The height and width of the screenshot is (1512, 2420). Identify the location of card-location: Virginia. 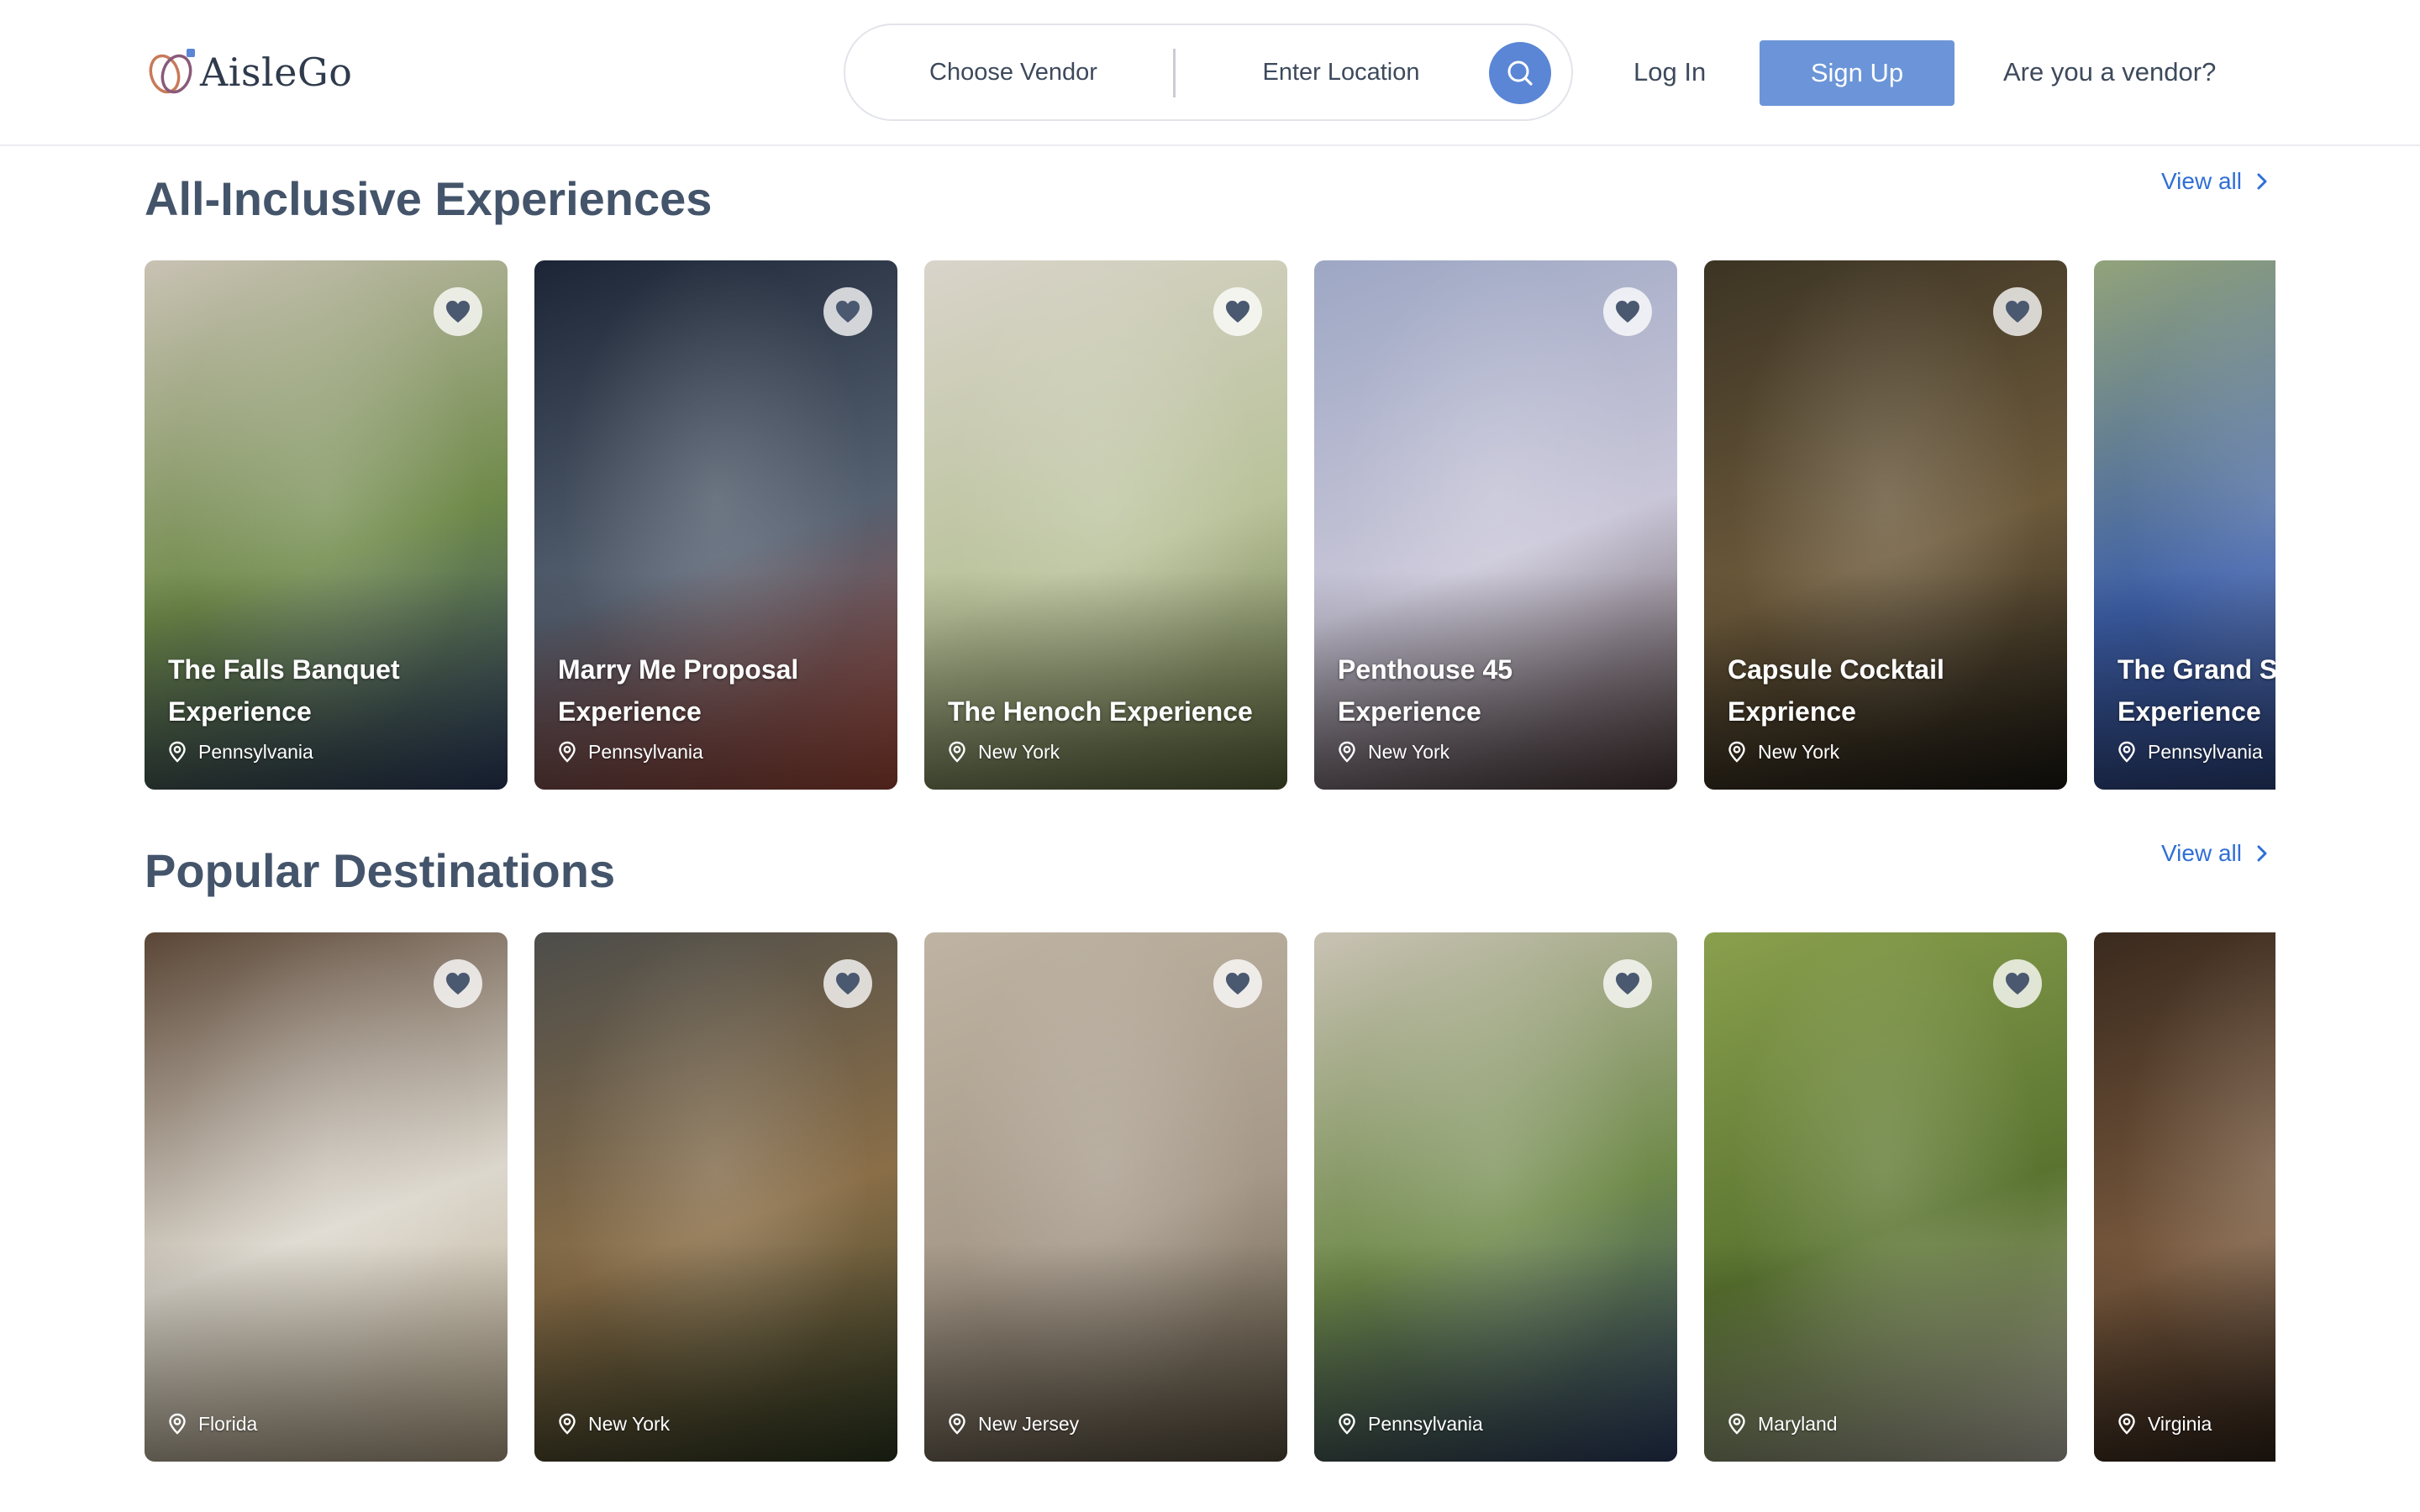
(2165, 1423).